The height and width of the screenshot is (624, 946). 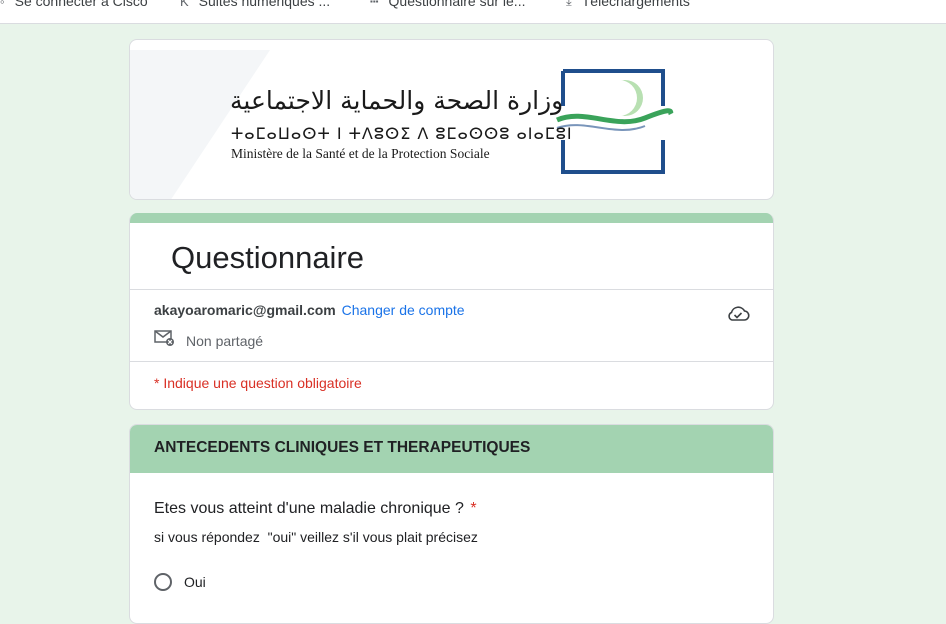 I want to click on option-label: Oui, so click(x=195, y=582).